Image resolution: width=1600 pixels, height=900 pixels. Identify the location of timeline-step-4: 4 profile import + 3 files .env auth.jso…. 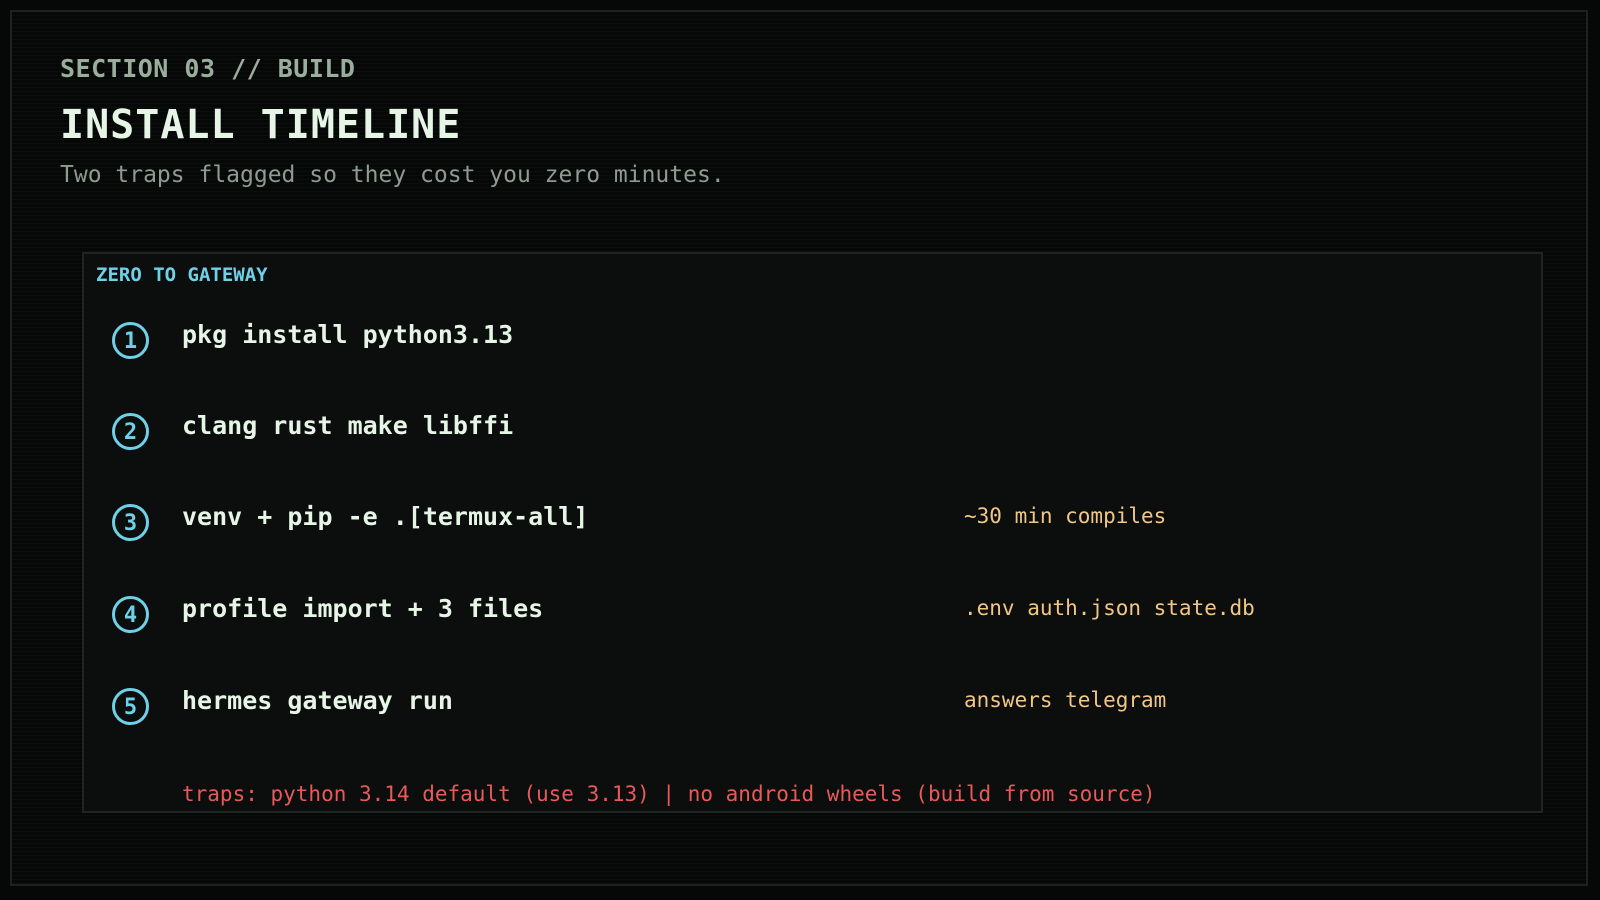
(812, 620).